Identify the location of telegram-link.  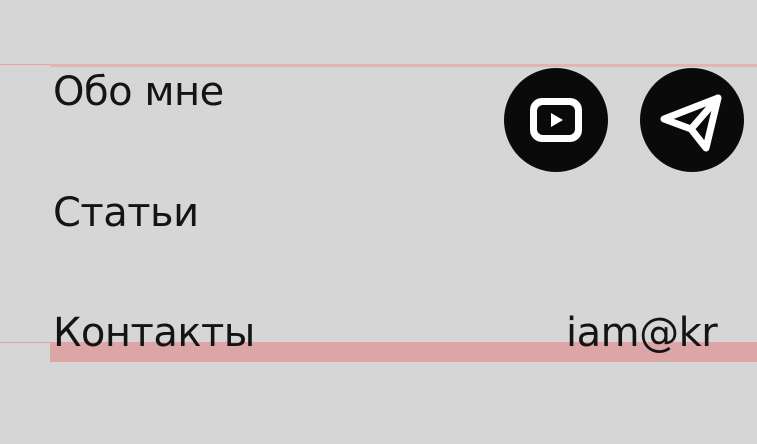
(692, 120).